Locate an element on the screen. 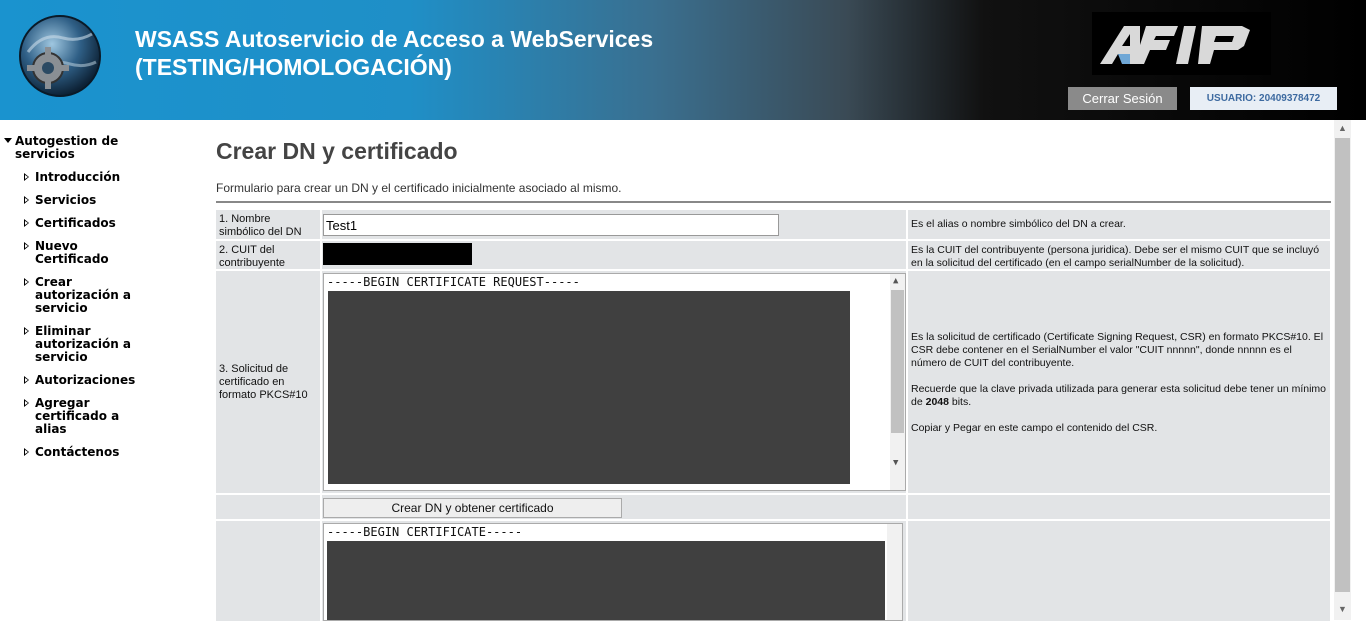  afip-logo is located at coordinates (1181, 43).